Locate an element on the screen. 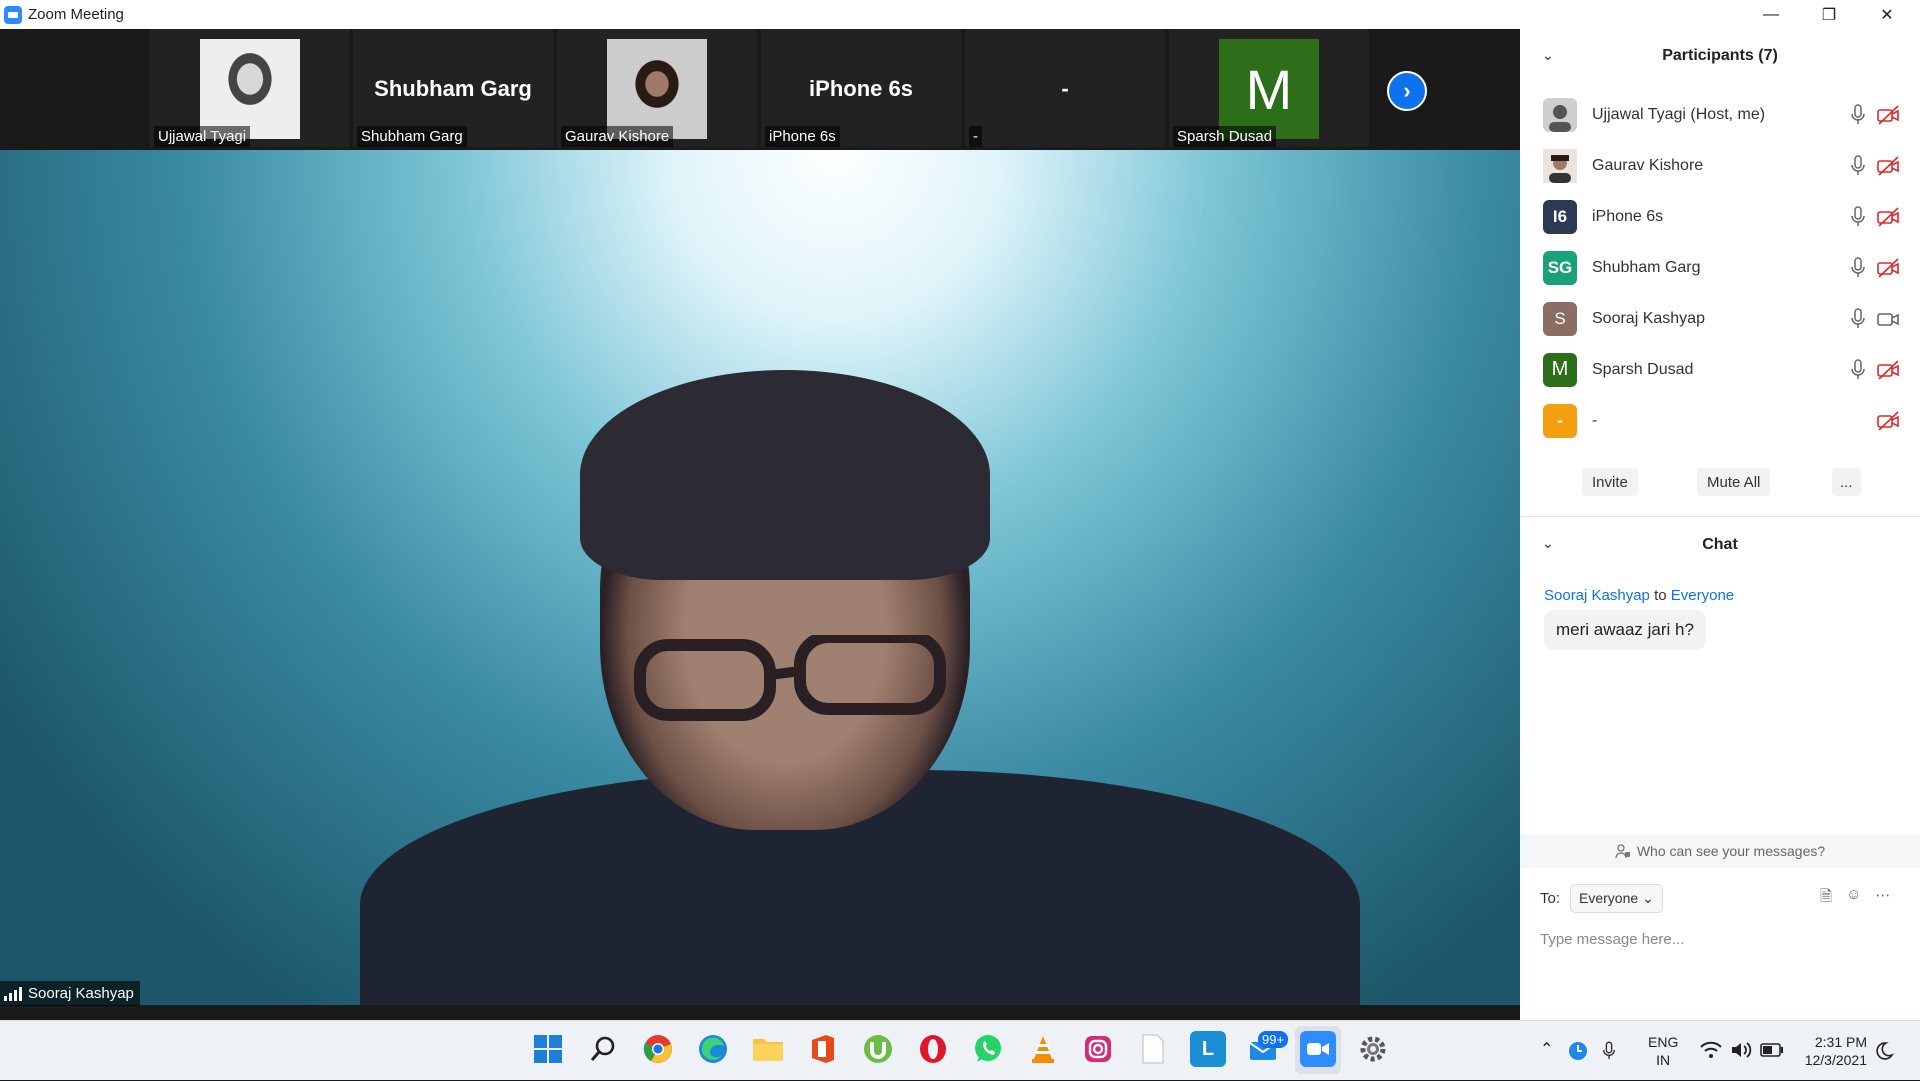  search-icon is located at coordinates (603, 1049).